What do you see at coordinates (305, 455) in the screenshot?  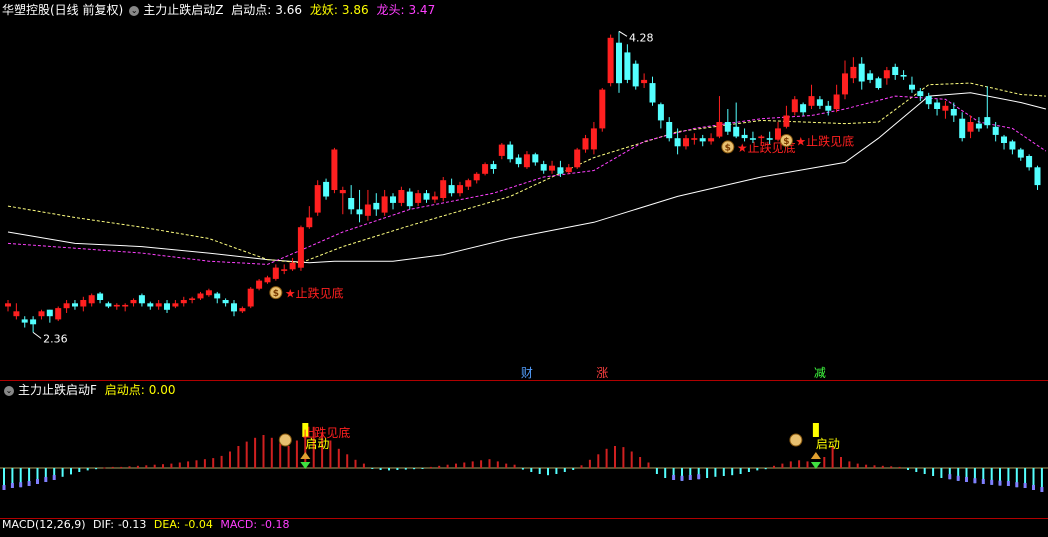 I see `diamond-top-icon` at bounding box center [305, 455].